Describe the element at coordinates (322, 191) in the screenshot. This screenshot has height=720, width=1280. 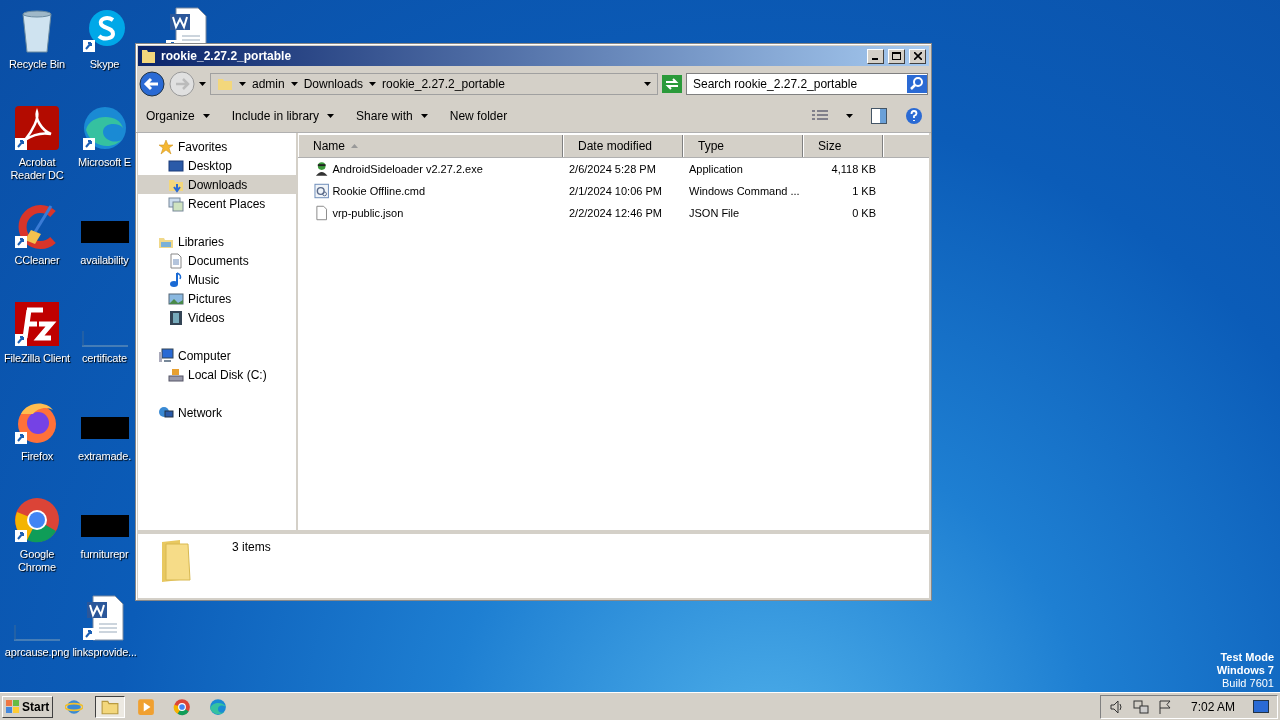
I see `command-script-icon` at that location.